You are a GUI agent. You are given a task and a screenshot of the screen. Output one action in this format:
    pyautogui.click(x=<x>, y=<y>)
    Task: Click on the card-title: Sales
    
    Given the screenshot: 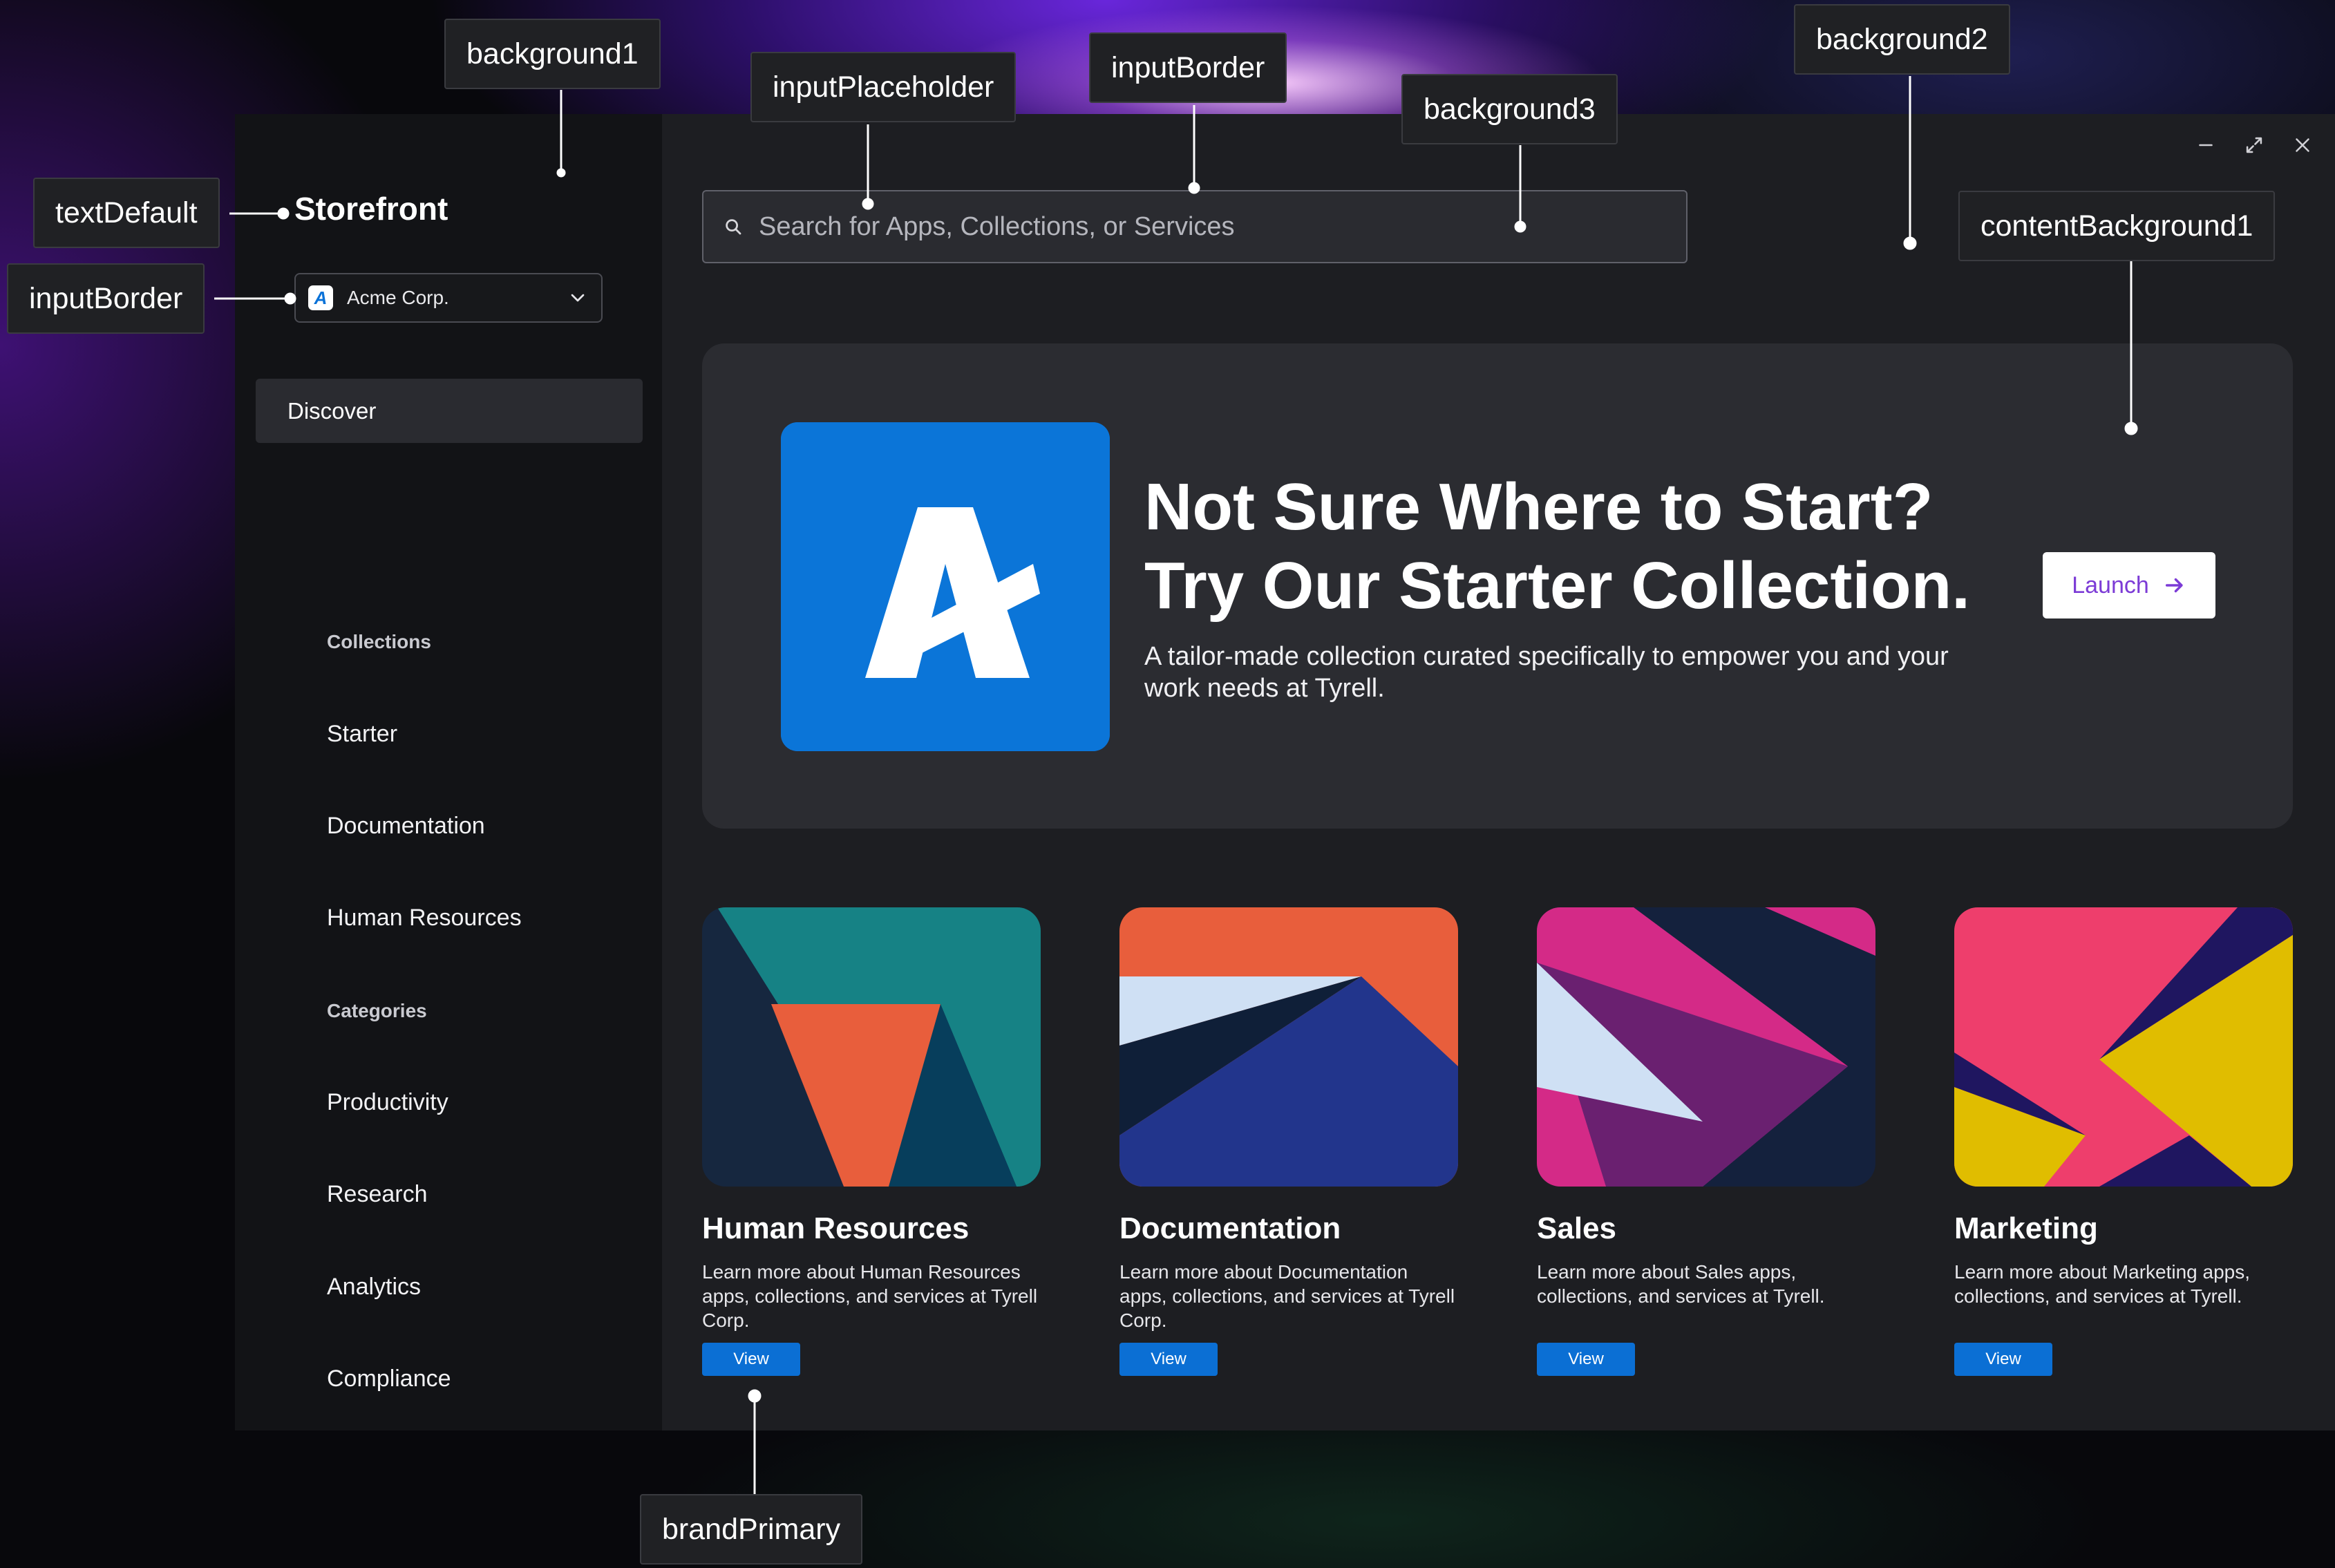 What is the action you would take?
    pyautogui.click(x=1577, y=1228)
    